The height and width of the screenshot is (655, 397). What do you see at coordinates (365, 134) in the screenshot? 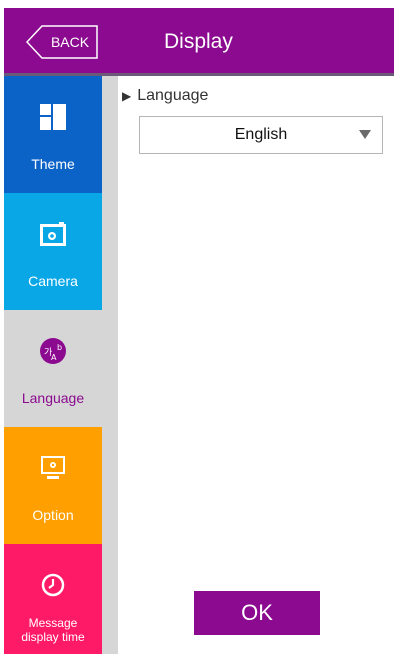
I see `dropdown-arrow-icon` at bounding box center [365, 134].